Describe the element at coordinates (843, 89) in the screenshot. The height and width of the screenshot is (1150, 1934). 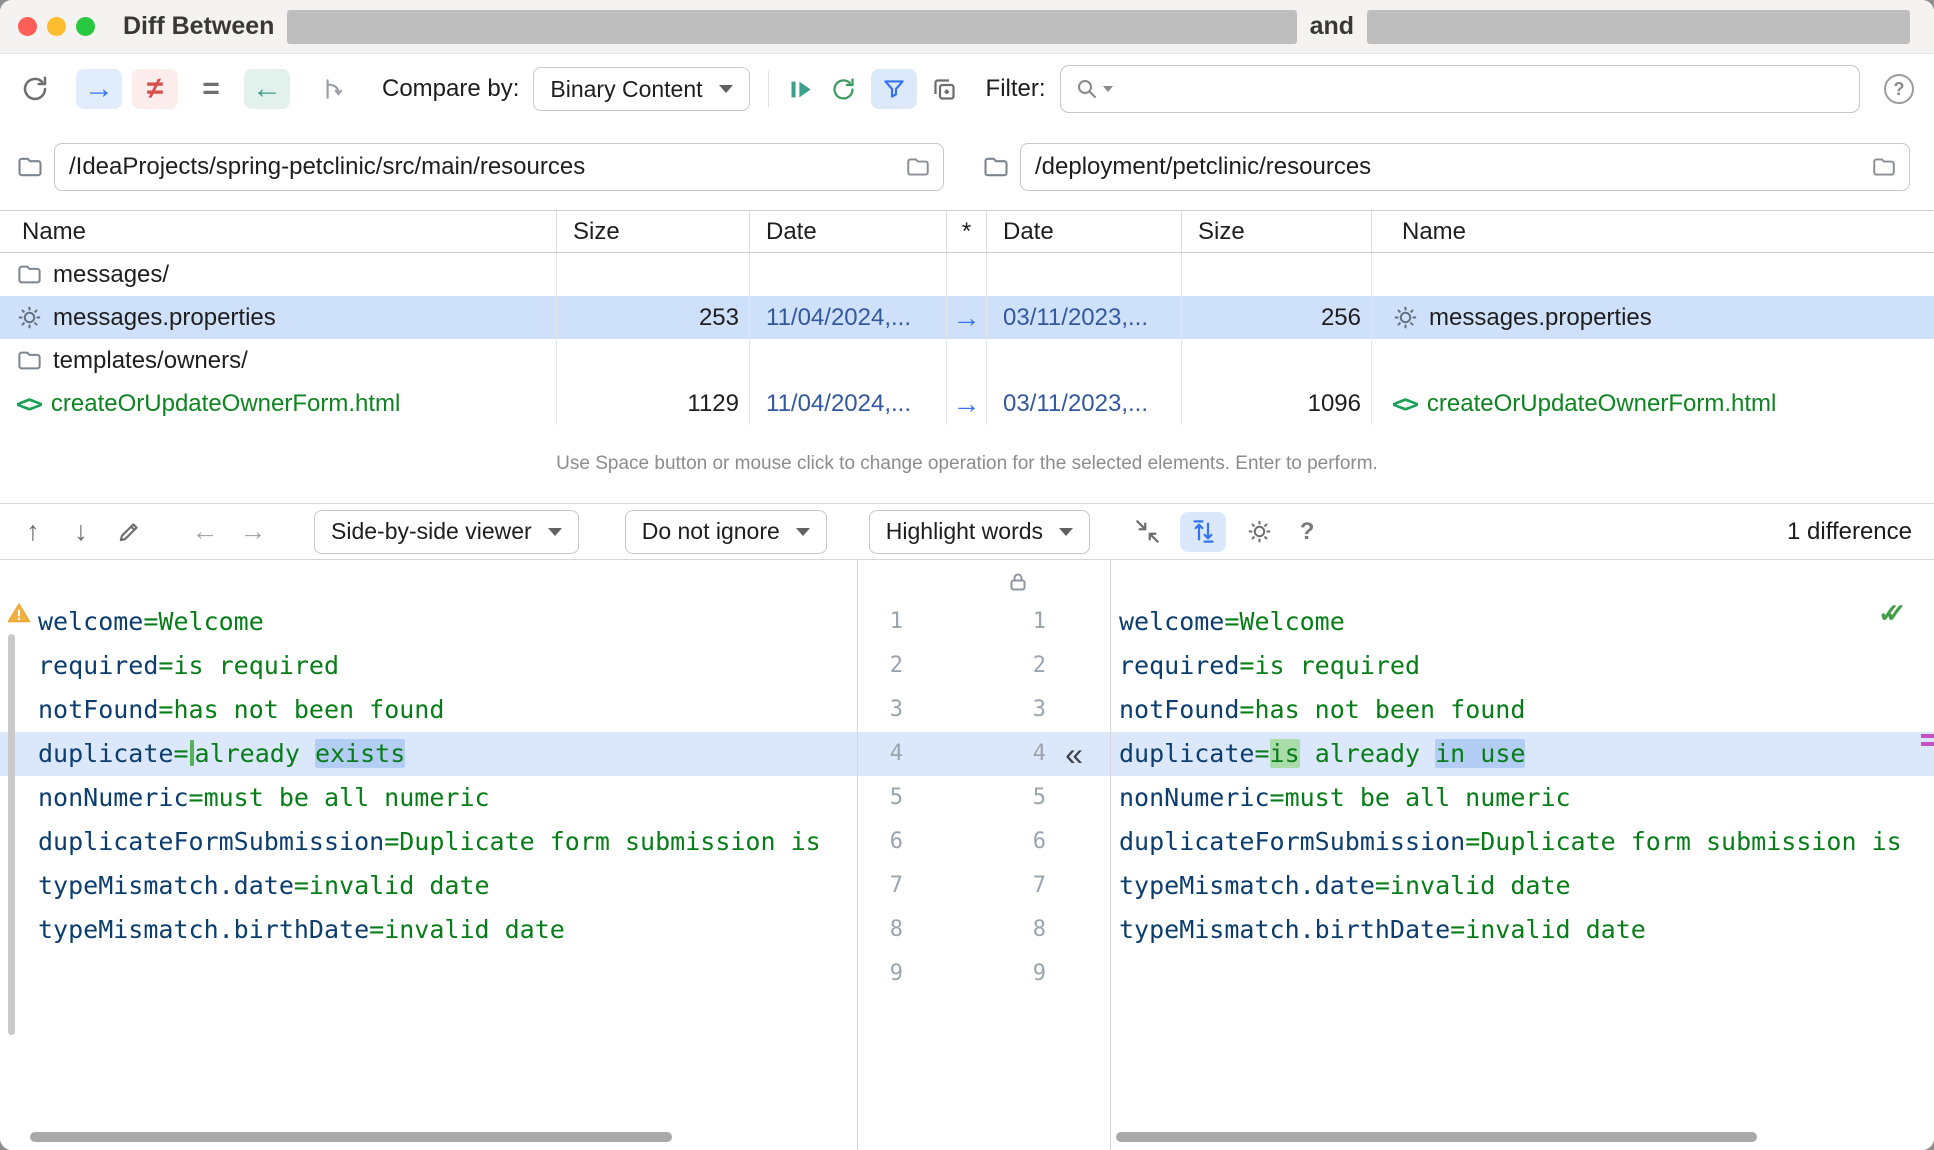
I see `rescan-icon` at that location.